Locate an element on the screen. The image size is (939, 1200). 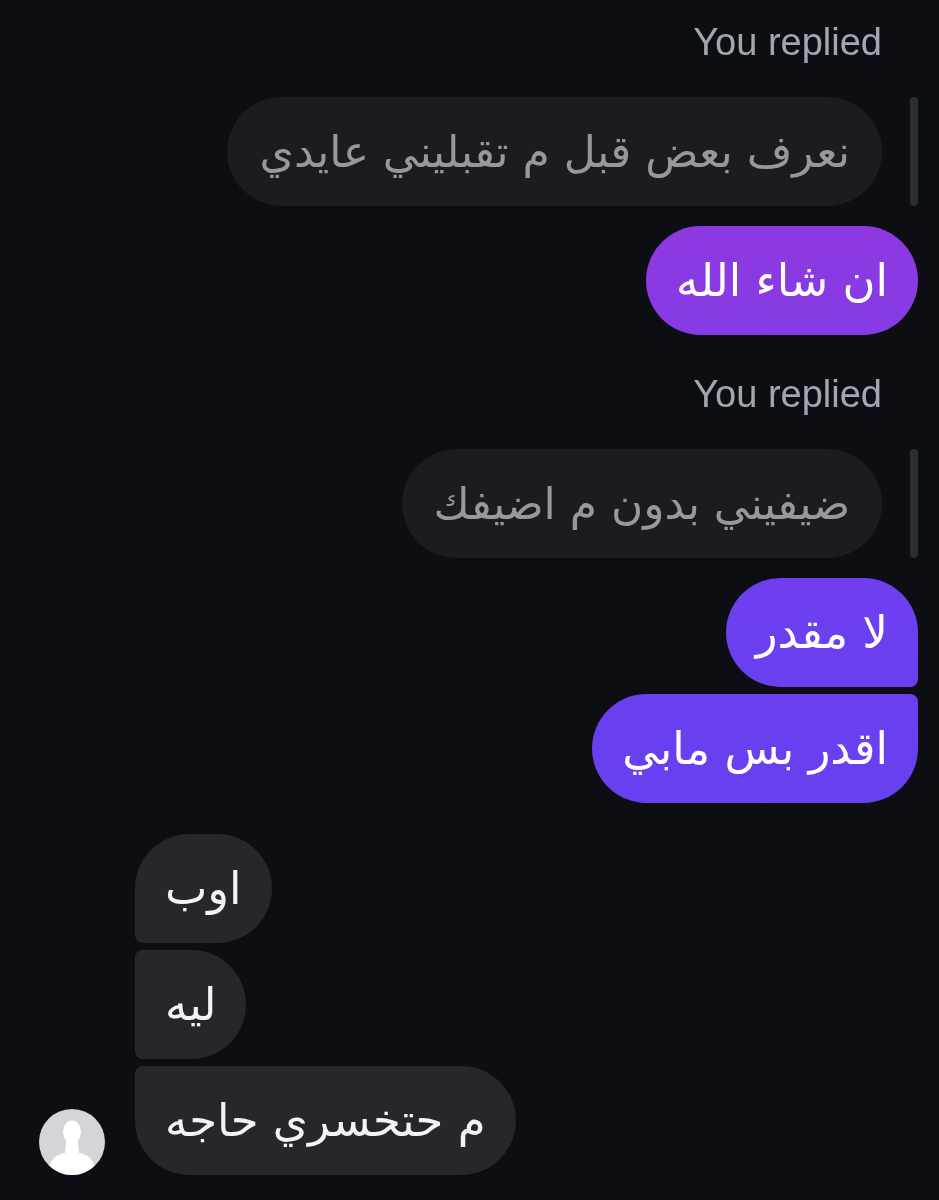
sent-message-bubble: ان شاء الله is located at coordinates (782, 280).